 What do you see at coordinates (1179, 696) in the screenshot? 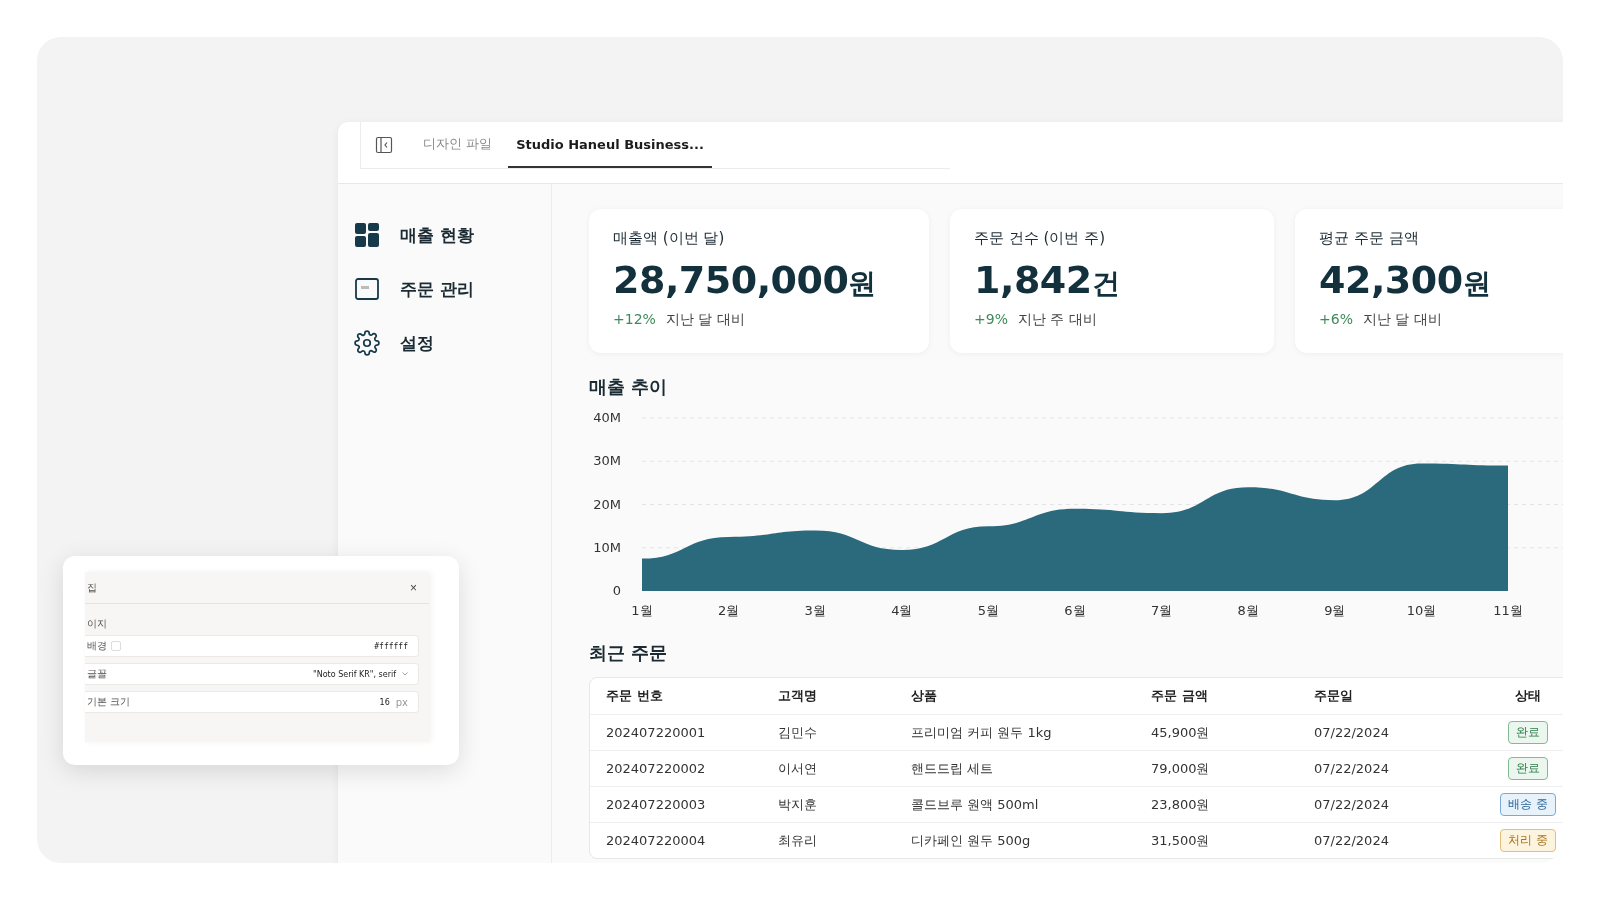
I see `column-header: 주문 금액` at bounding box center [1179, 696].